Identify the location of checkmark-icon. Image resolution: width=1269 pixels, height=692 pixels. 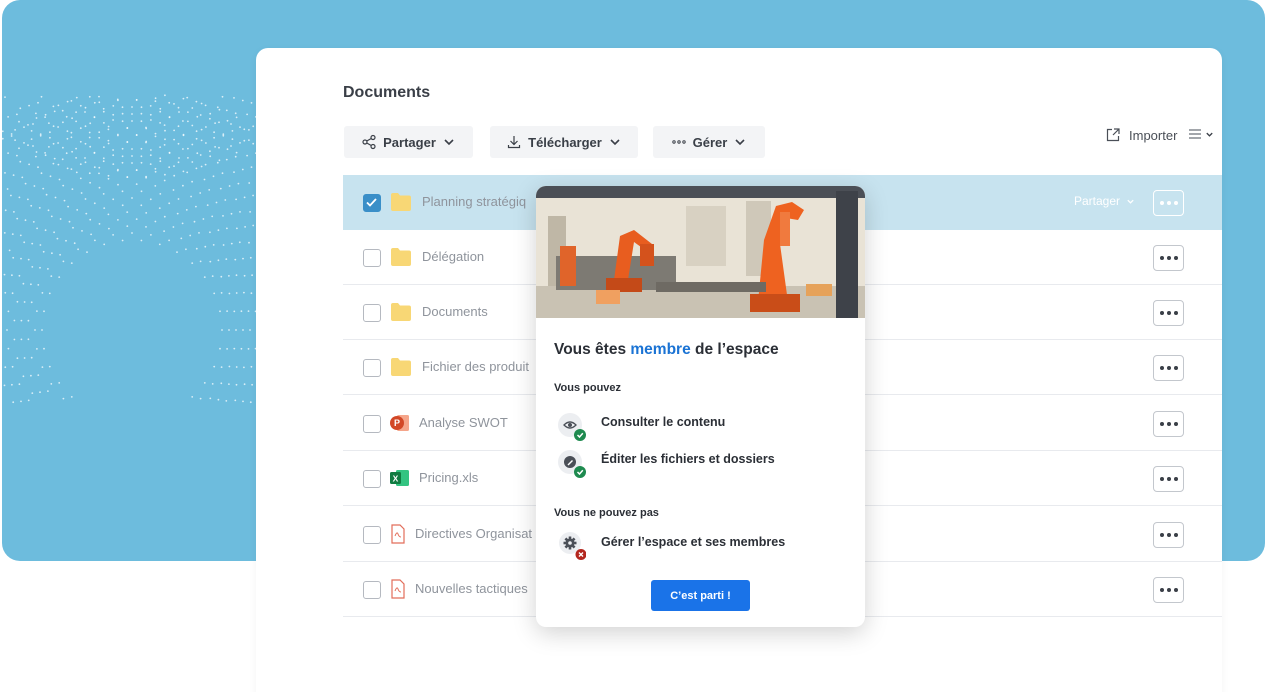
(371, 202).